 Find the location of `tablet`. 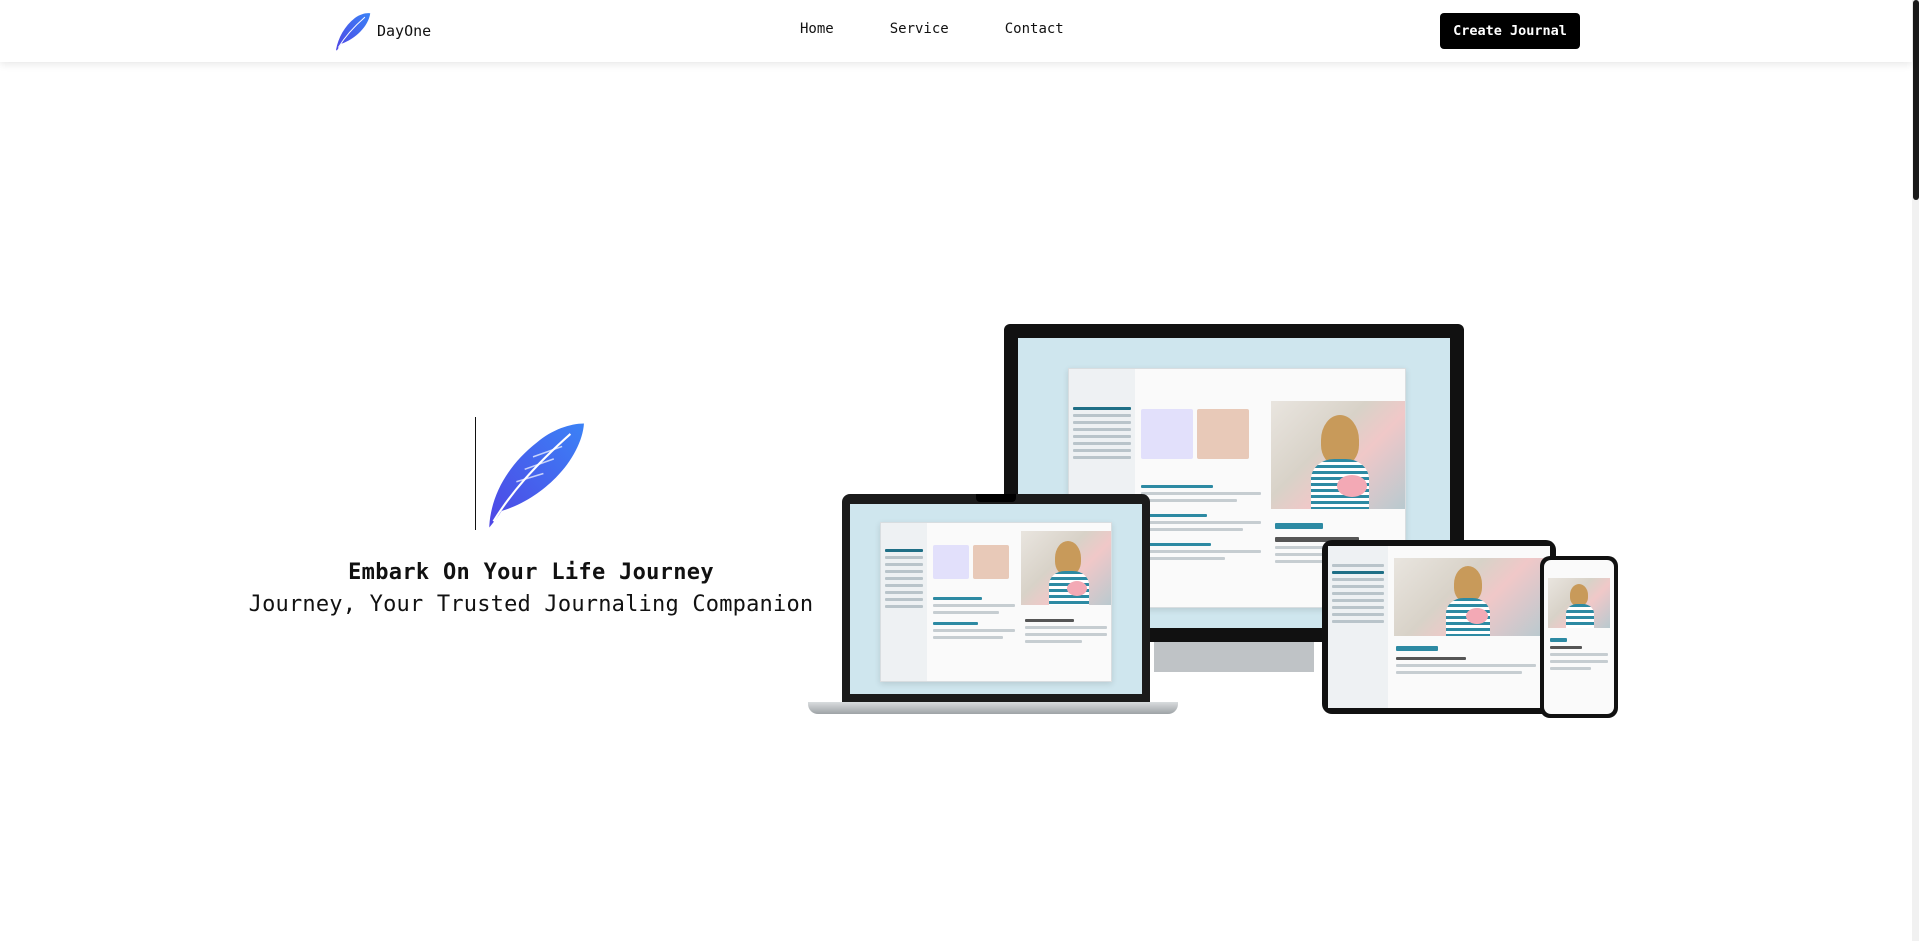

tablet is located at coordinates (1439, 627).